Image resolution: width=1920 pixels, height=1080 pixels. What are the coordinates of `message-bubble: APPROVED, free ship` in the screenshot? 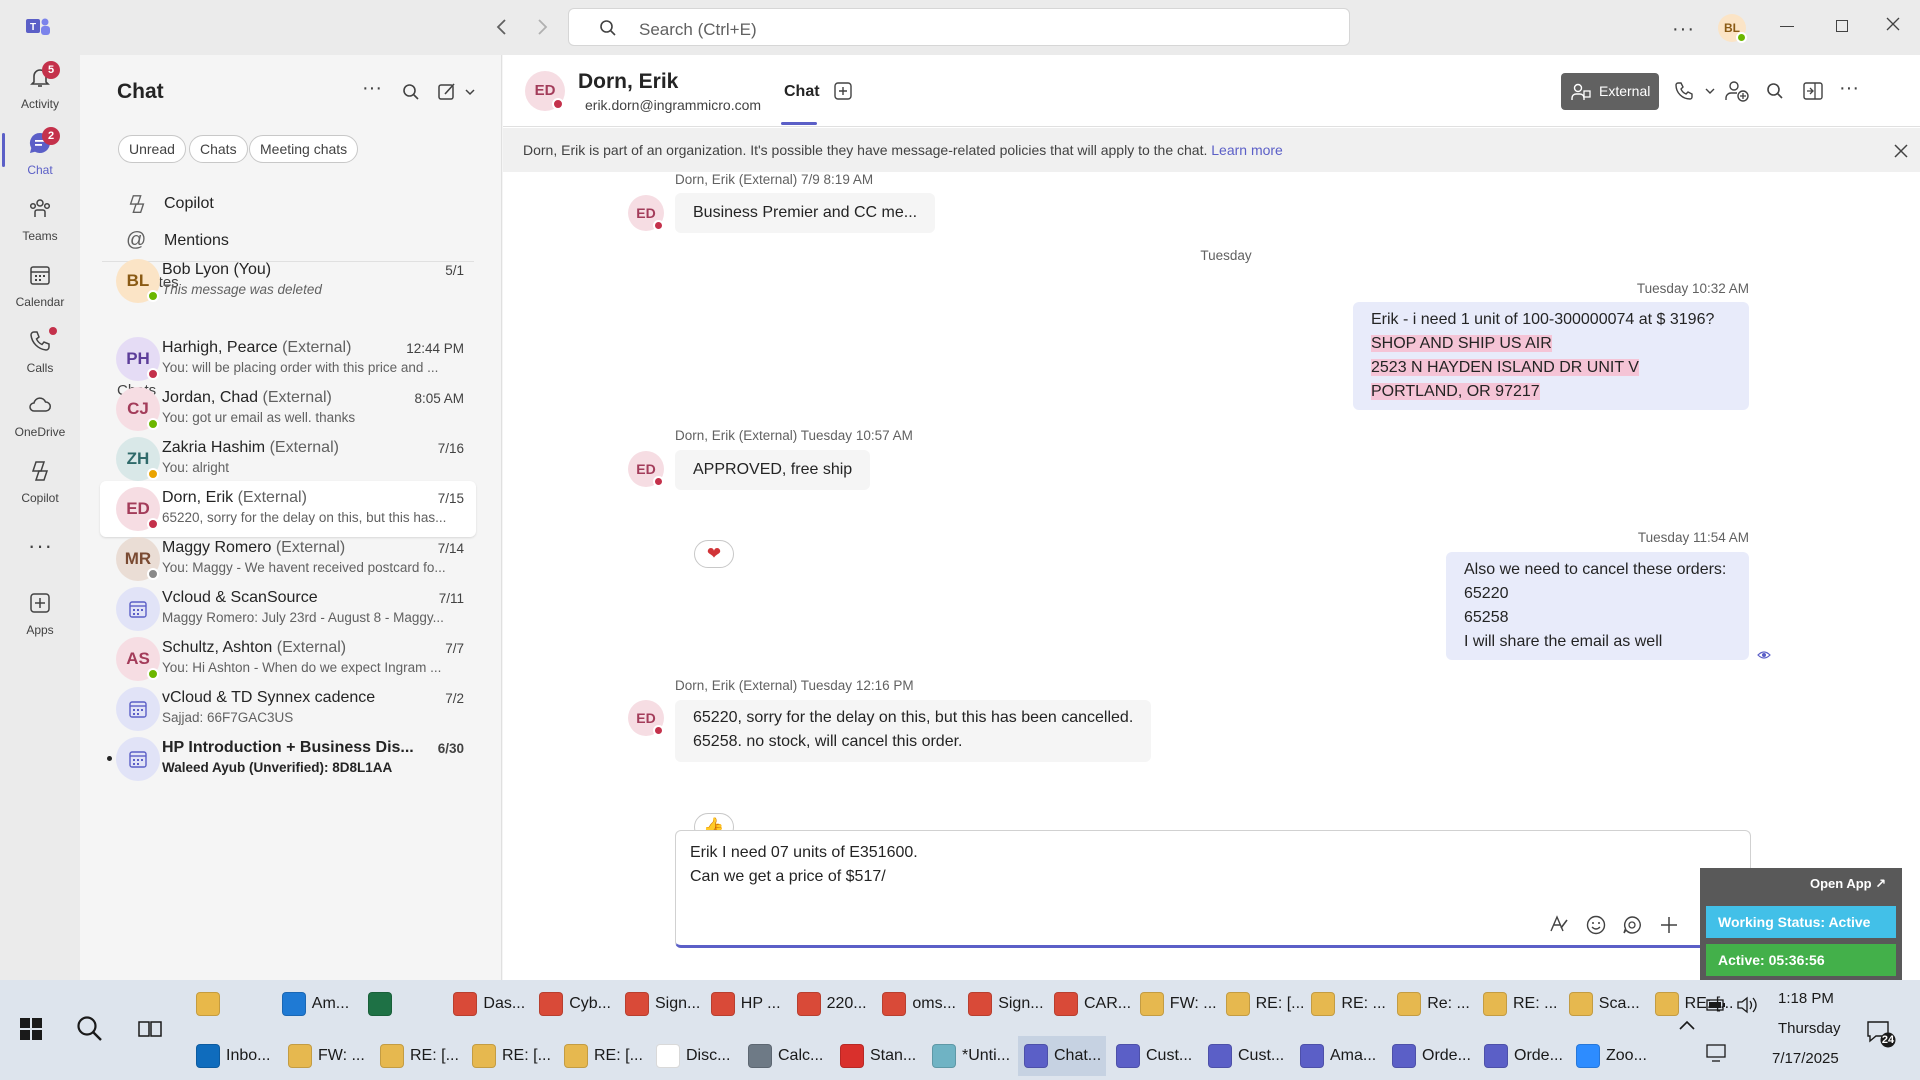 It's located at (773, 470).